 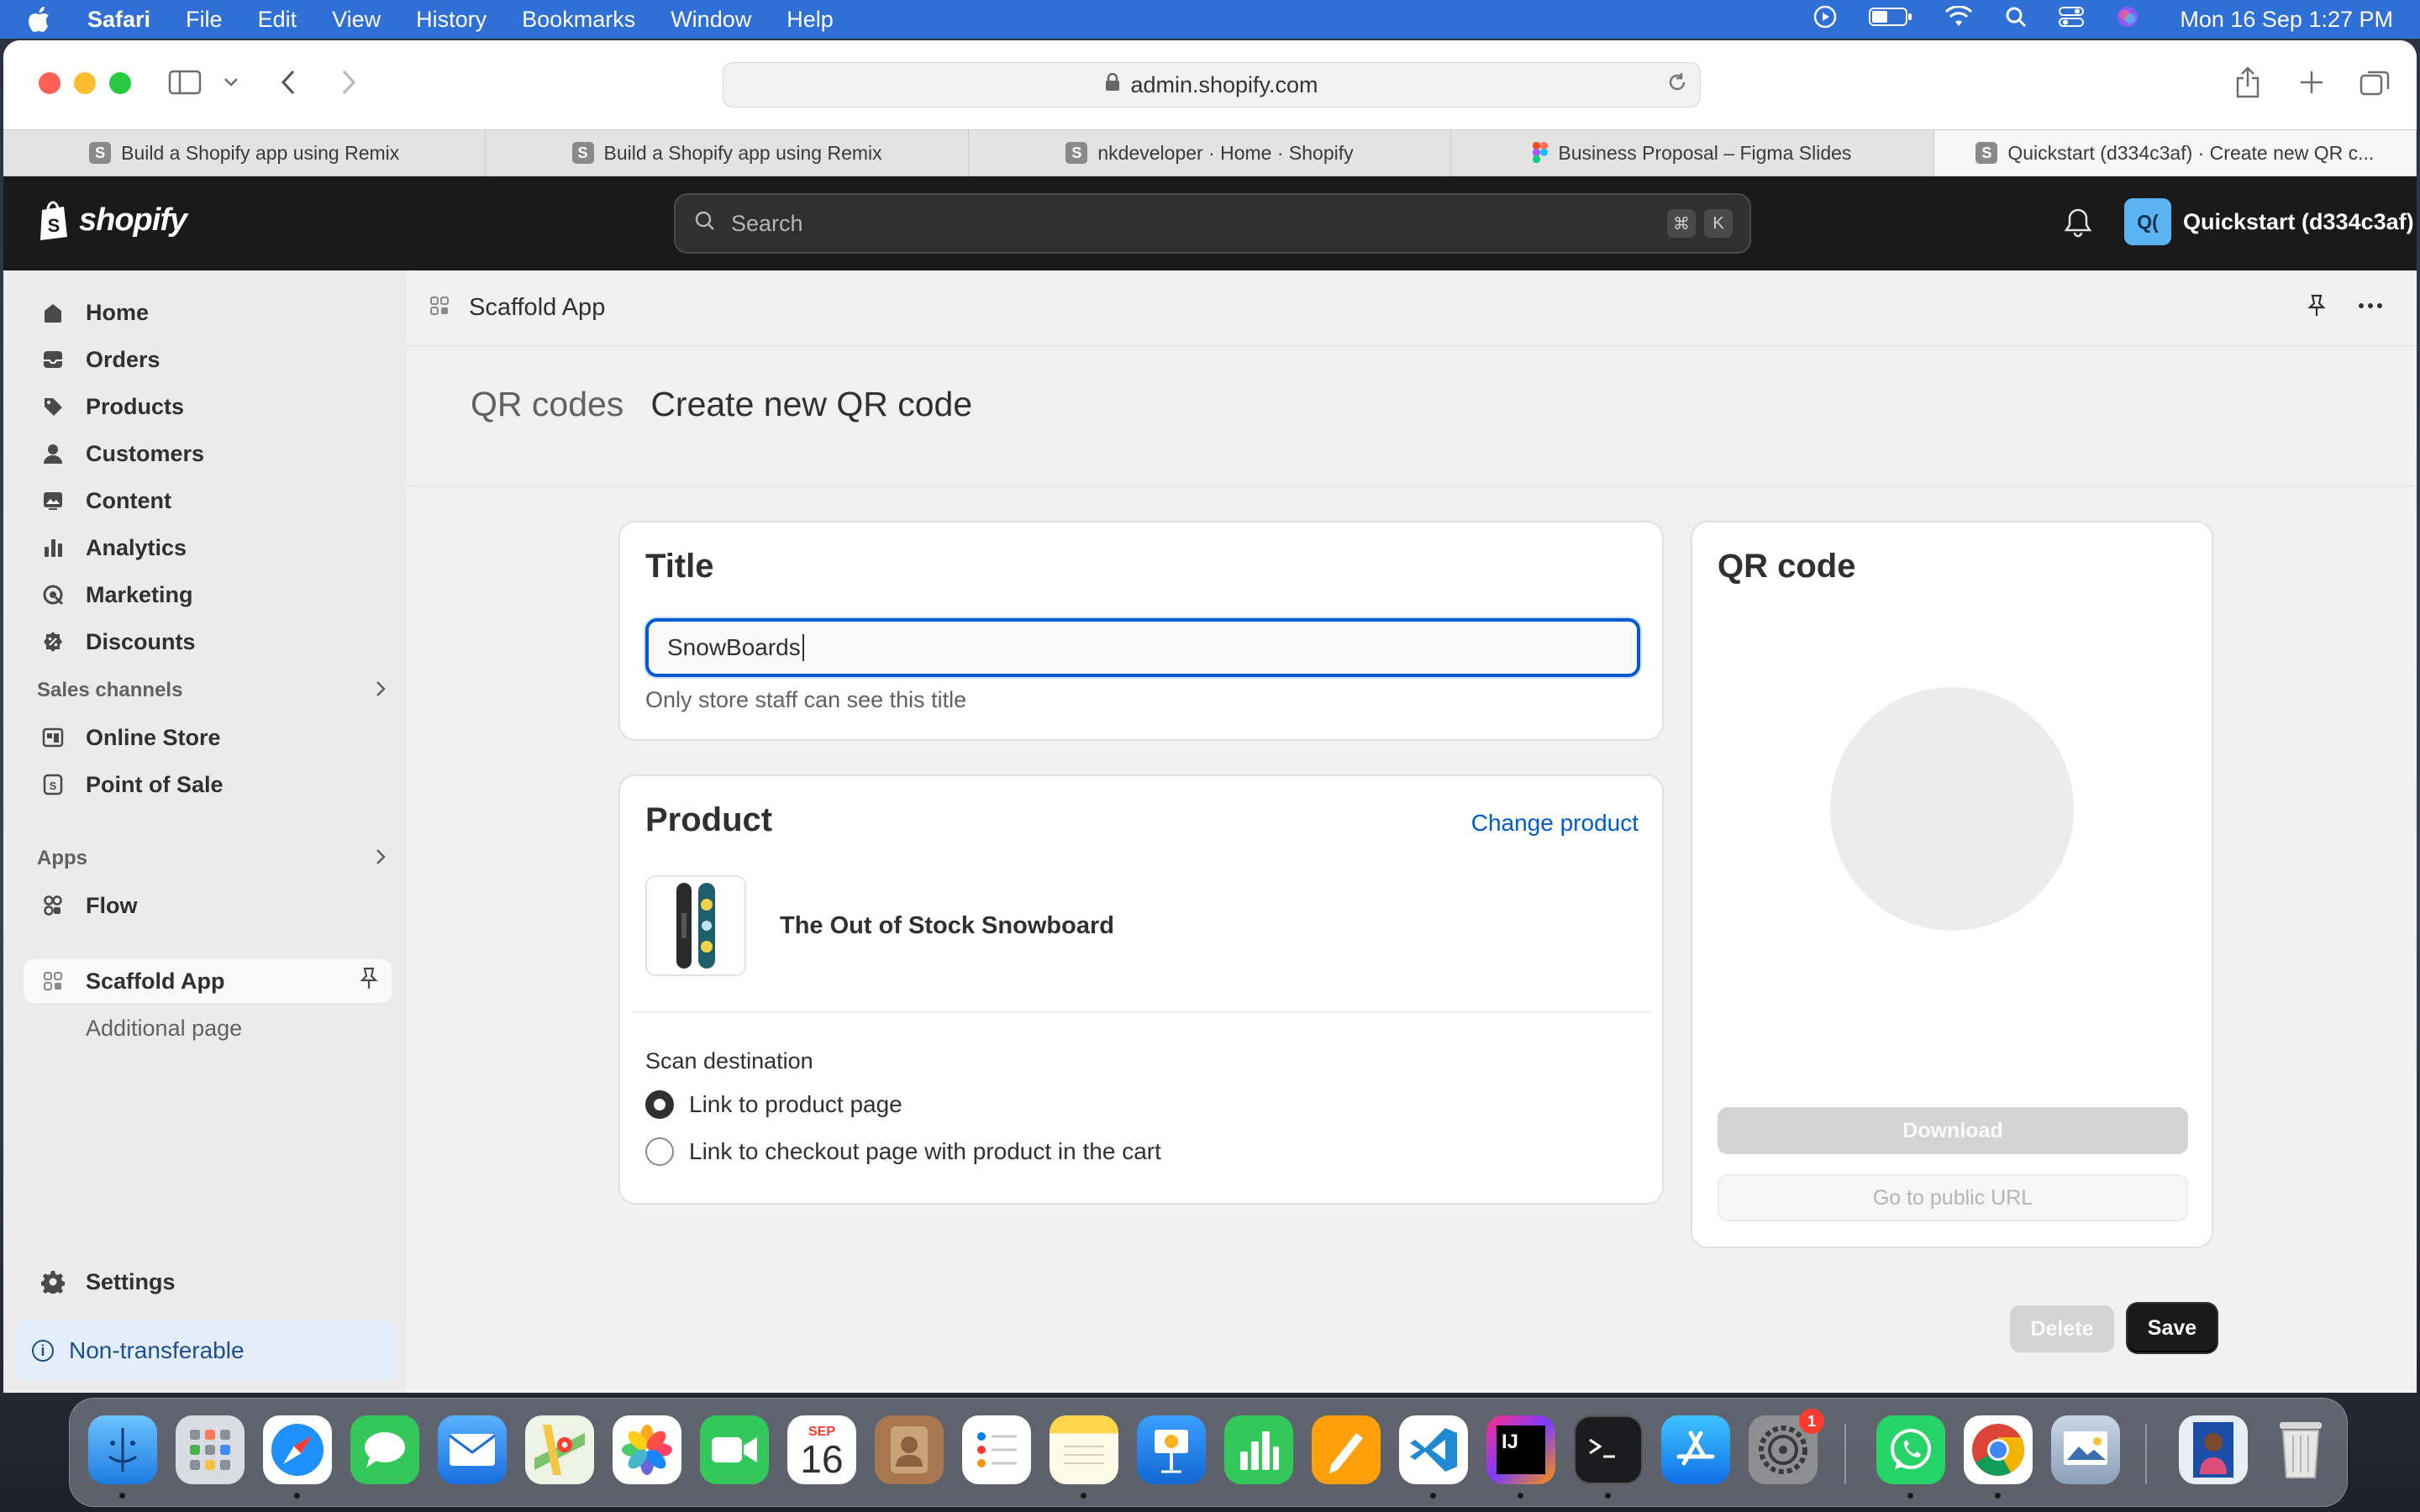 What do you see at coordinates (1141, 1012) in the screenshot?
I see `card-divider` at bounding box center [1141, 1012].